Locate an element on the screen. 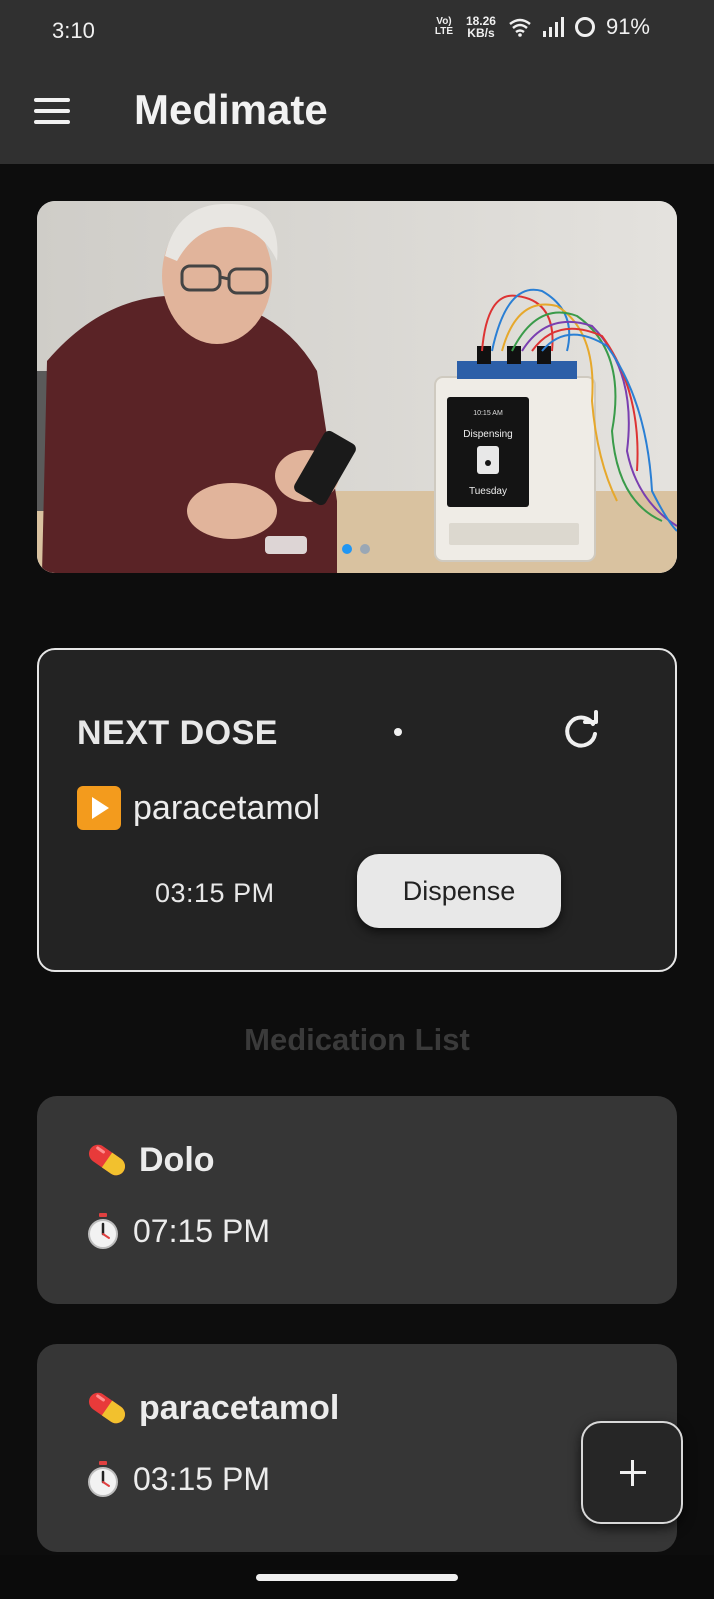 This screenshot has width=714, height=1599. medication-card: Dolo 07:15 PM is located at coordinates (357, 1200).